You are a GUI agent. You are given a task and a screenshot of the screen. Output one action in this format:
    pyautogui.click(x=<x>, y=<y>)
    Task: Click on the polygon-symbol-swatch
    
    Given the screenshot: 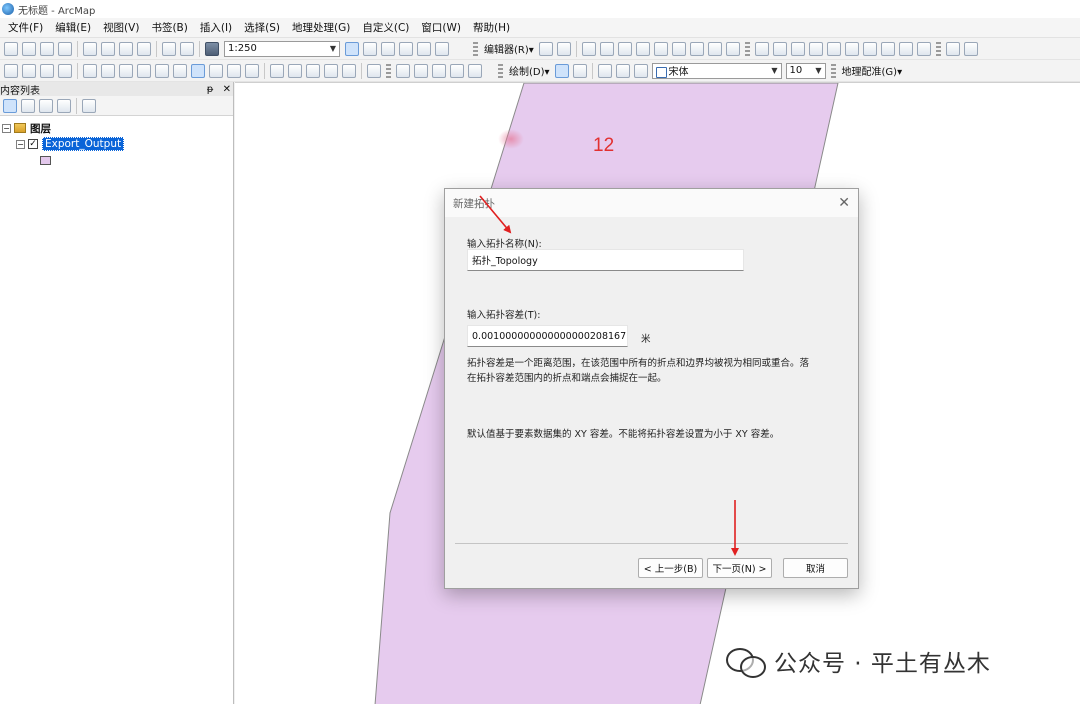 What is the action you would take?
    pyautogui.click(x=45, y=160)
    